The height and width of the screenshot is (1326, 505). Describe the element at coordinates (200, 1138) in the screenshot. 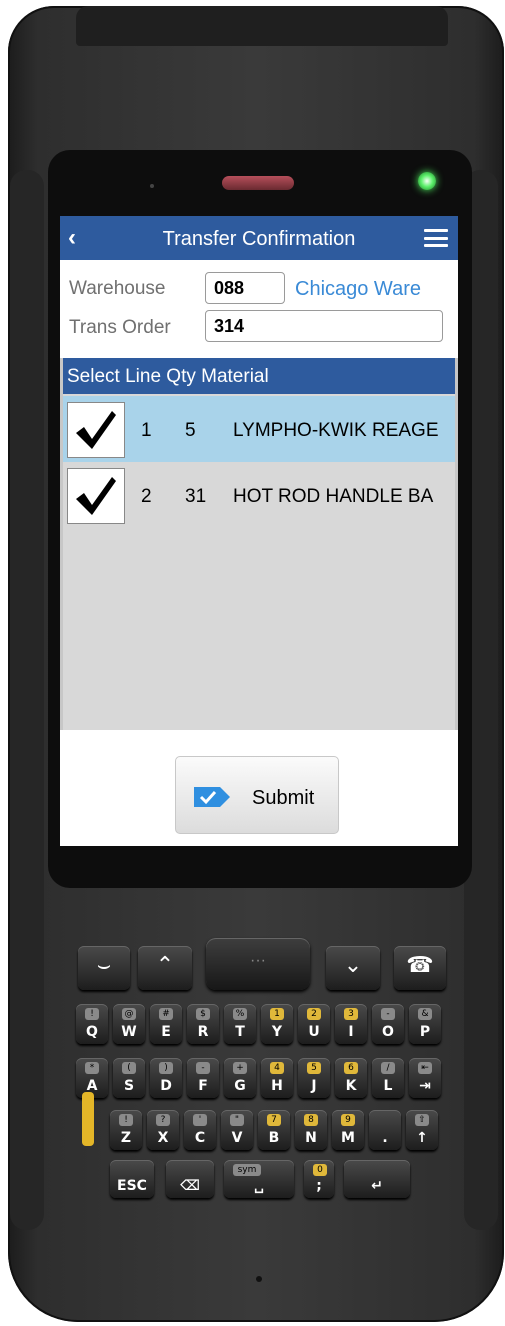

I see `key-main-label: C` at that location.